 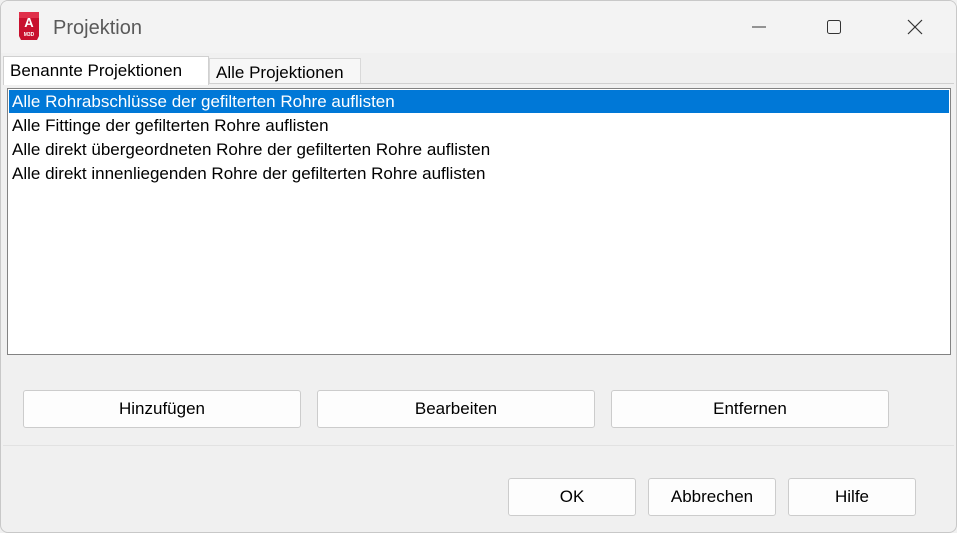 I want to click on add-button: Hinzufügen, so click(x=162, y=409).